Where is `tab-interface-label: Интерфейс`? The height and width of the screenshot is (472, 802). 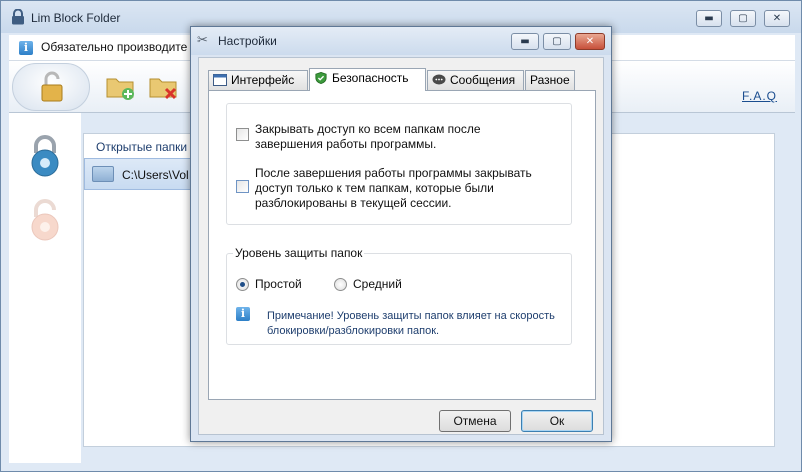 tab-interface-label: Интерфейс is located at coordinates (263, 80).